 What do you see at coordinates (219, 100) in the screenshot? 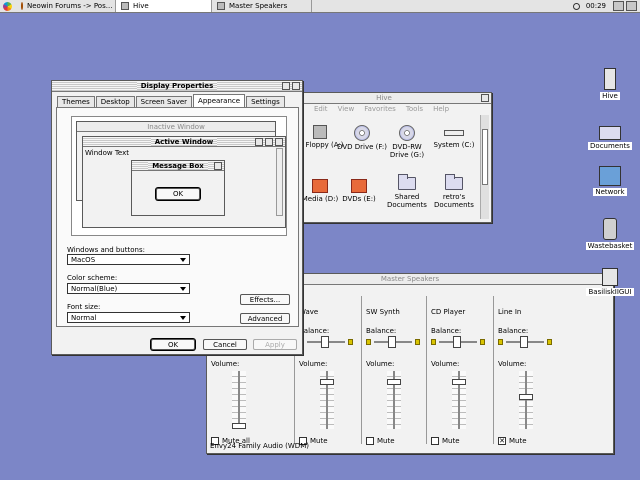
I see `tab-appearance: Appearance` at bounding box center [219, 100].